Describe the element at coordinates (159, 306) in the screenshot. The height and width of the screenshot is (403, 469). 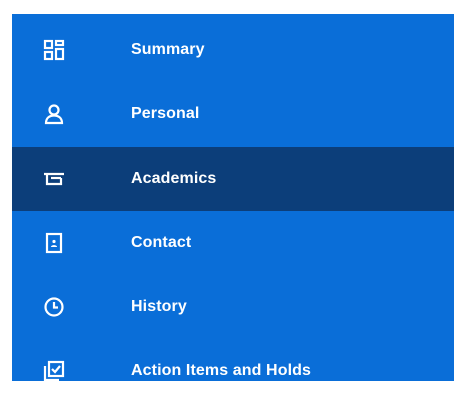
I see `sidebar-item-label: History` at that location.